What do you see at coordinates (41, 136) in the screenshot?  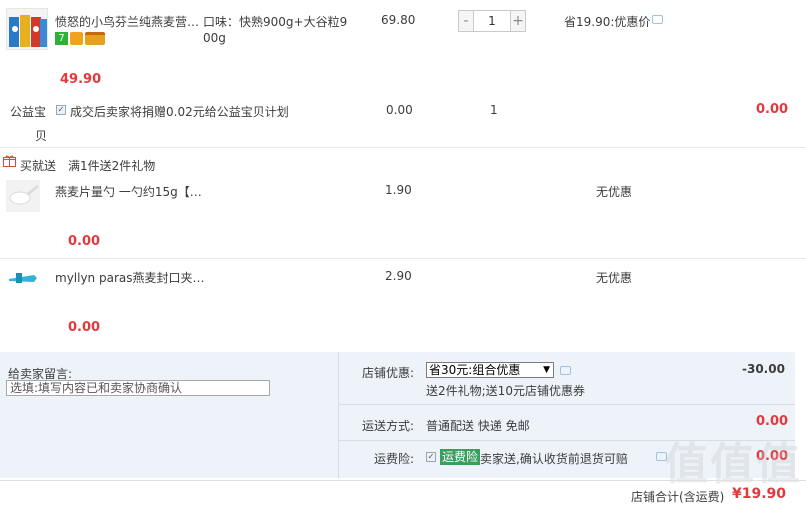 I see `charity-label-line2: 贝` at bounding box center [41, 136].